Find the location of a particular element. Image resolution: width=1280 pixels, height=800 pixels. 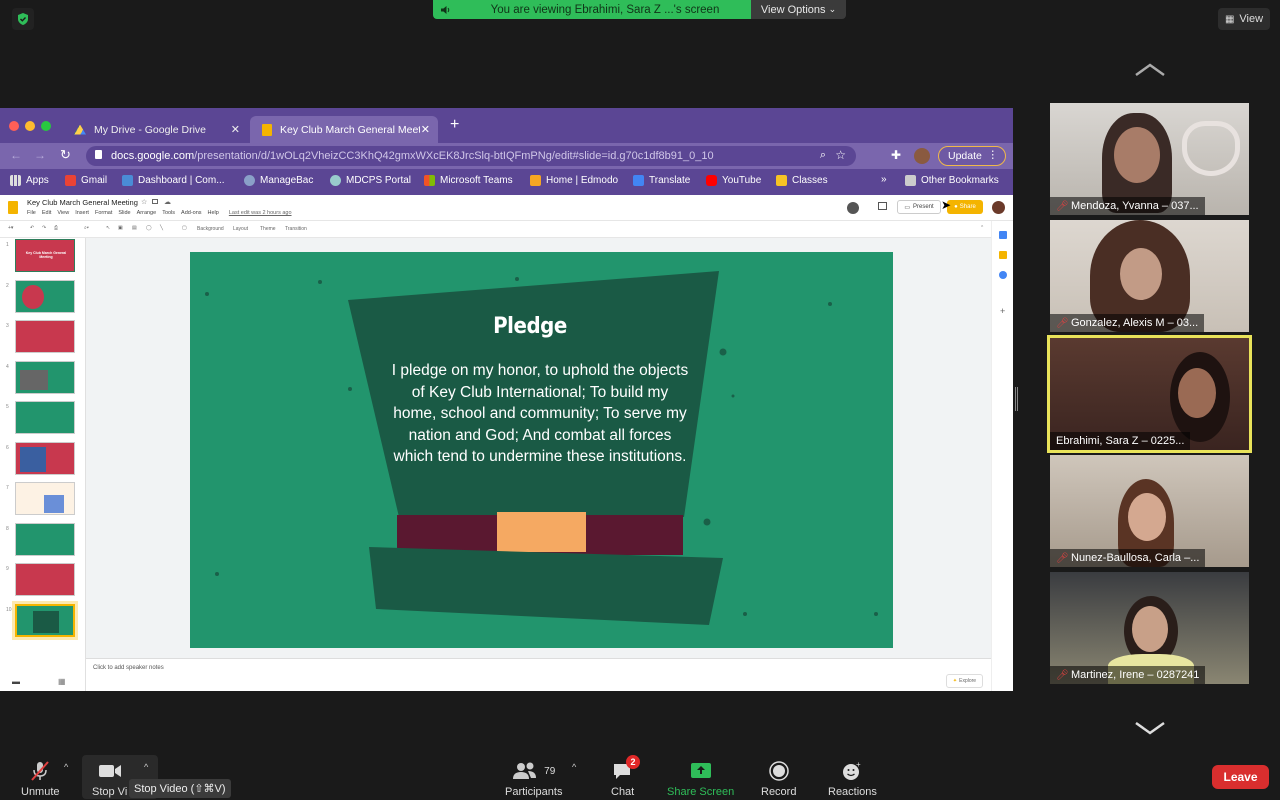

participants-button: 79 Participants is located at coordinates (533, 779).